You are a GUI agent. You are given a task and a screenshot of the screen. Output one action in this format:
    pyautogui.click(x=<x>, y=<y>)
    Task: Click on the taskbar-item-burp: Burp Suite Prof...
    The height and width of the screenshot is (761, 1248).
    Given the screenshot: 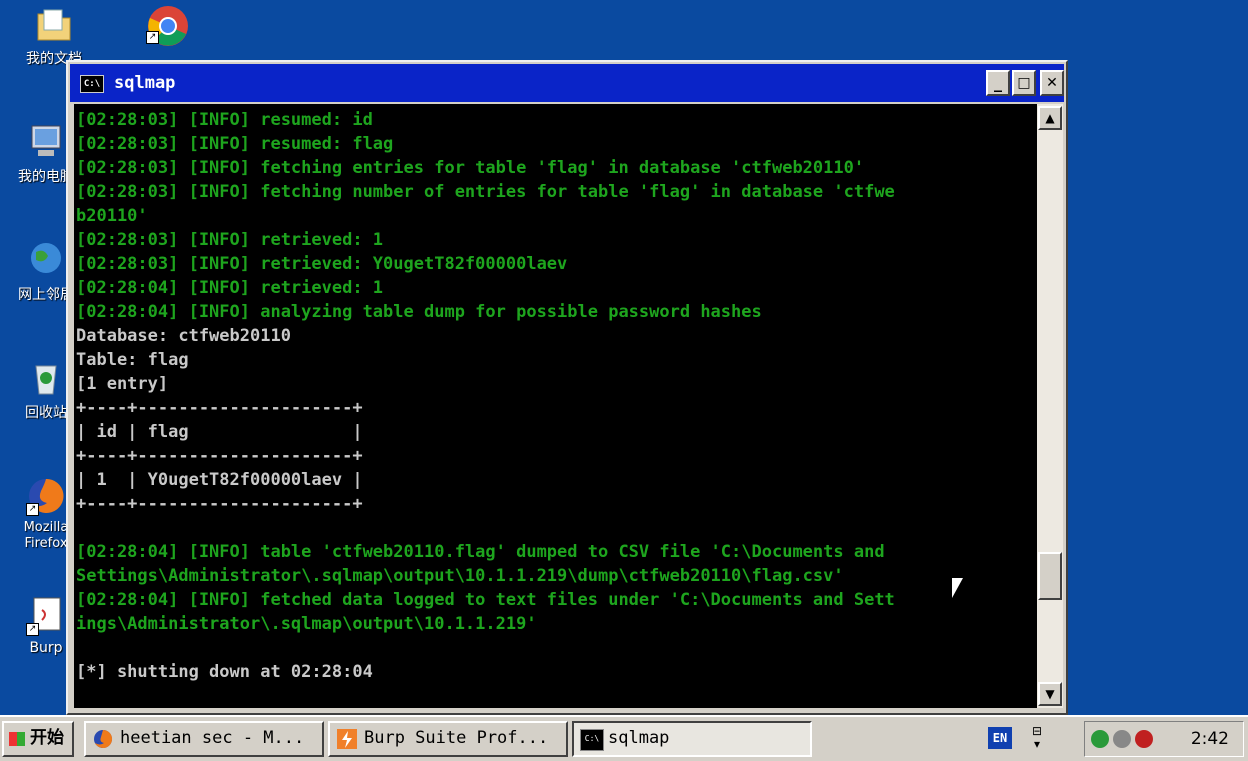 What is the action you would take?
    pyautogui.click(x=448, y=739)
    